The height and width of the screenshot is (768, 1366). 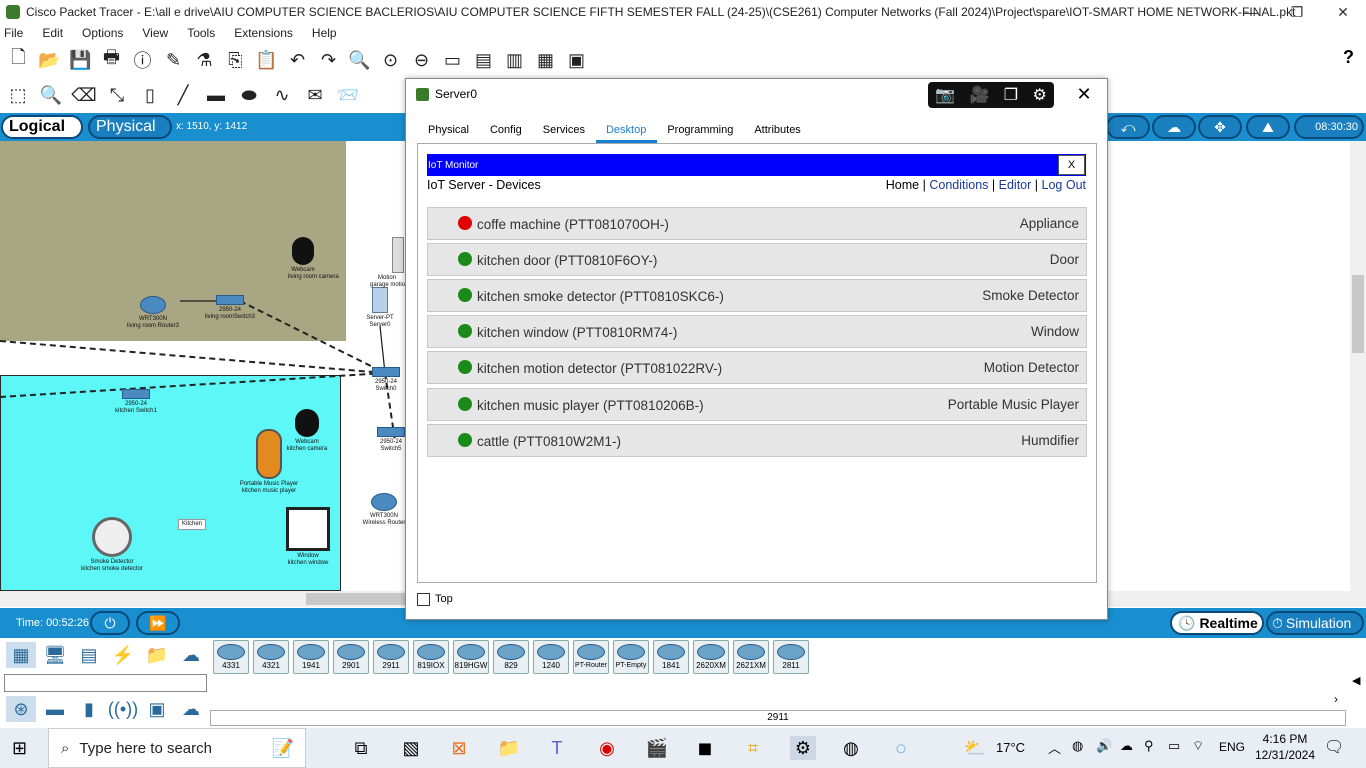 What do you see at coordinates (506, 131) in the screenshot?
I see `tab-config: Config` at bounding box center [506, 131].